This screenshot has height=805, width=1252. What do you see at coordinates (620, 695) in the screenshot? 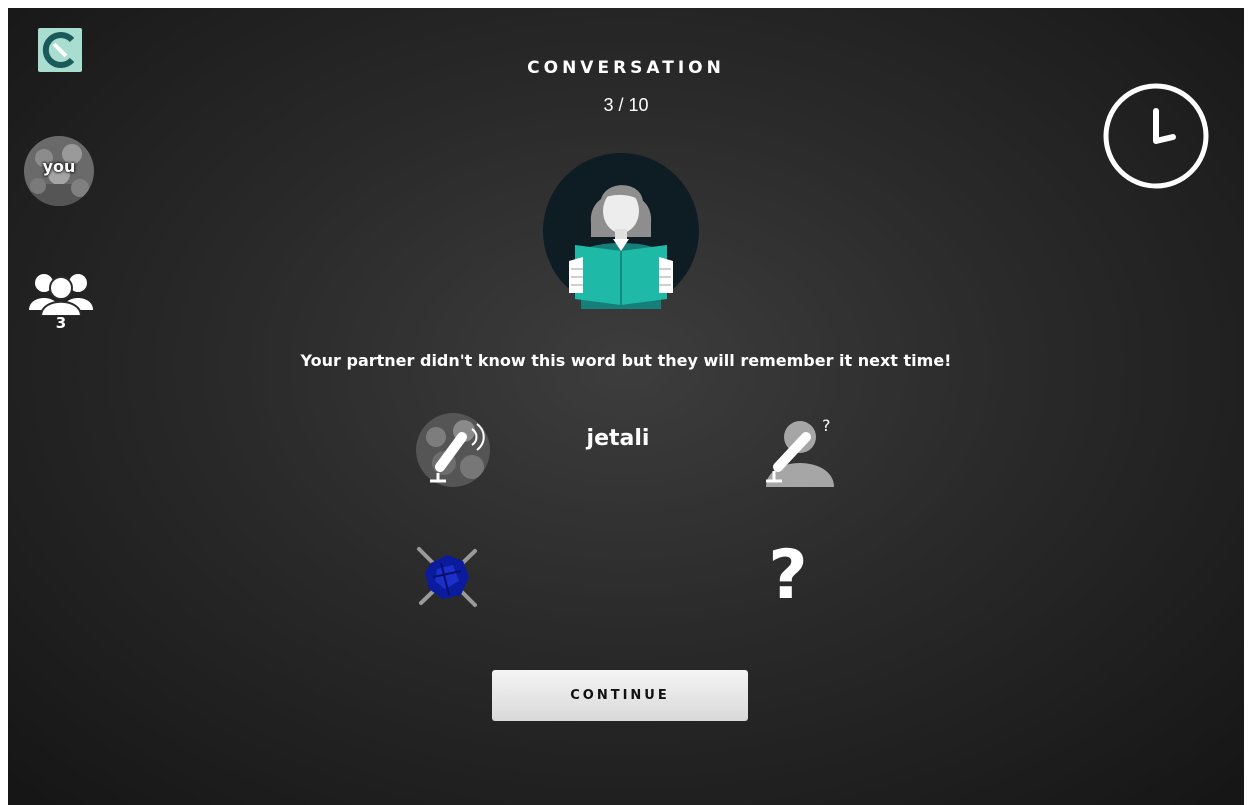
I see `continue-button: CONTINUE` at bounding box center [620, 695].